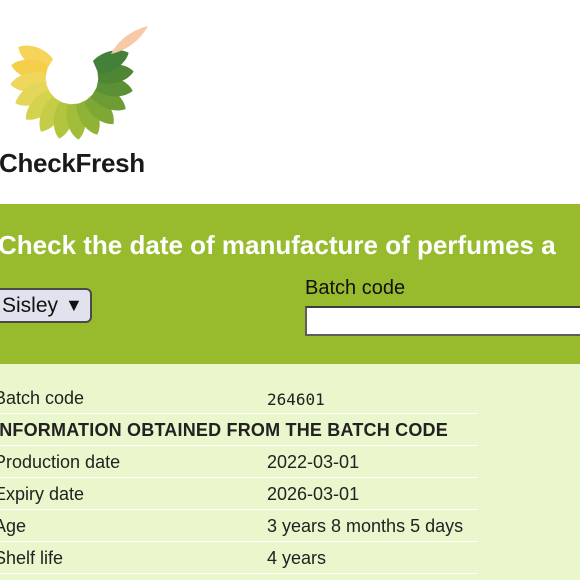 Image resolution: width=580 pixels, height=580 pixels. Describe the element at coordinates (355, 288) in the screenshot. I see `batch-code-label: Batch code` at that location.